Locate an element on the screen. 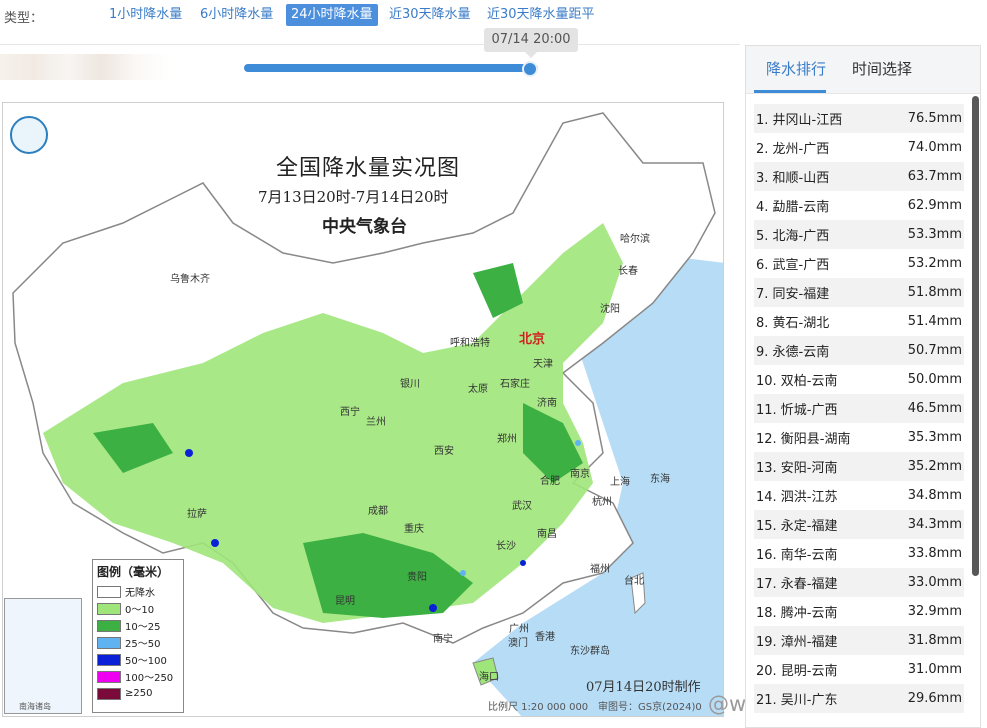 This screenshot has width=987, height=728. city-label: 兰州 is located at coordinates (376, 422).